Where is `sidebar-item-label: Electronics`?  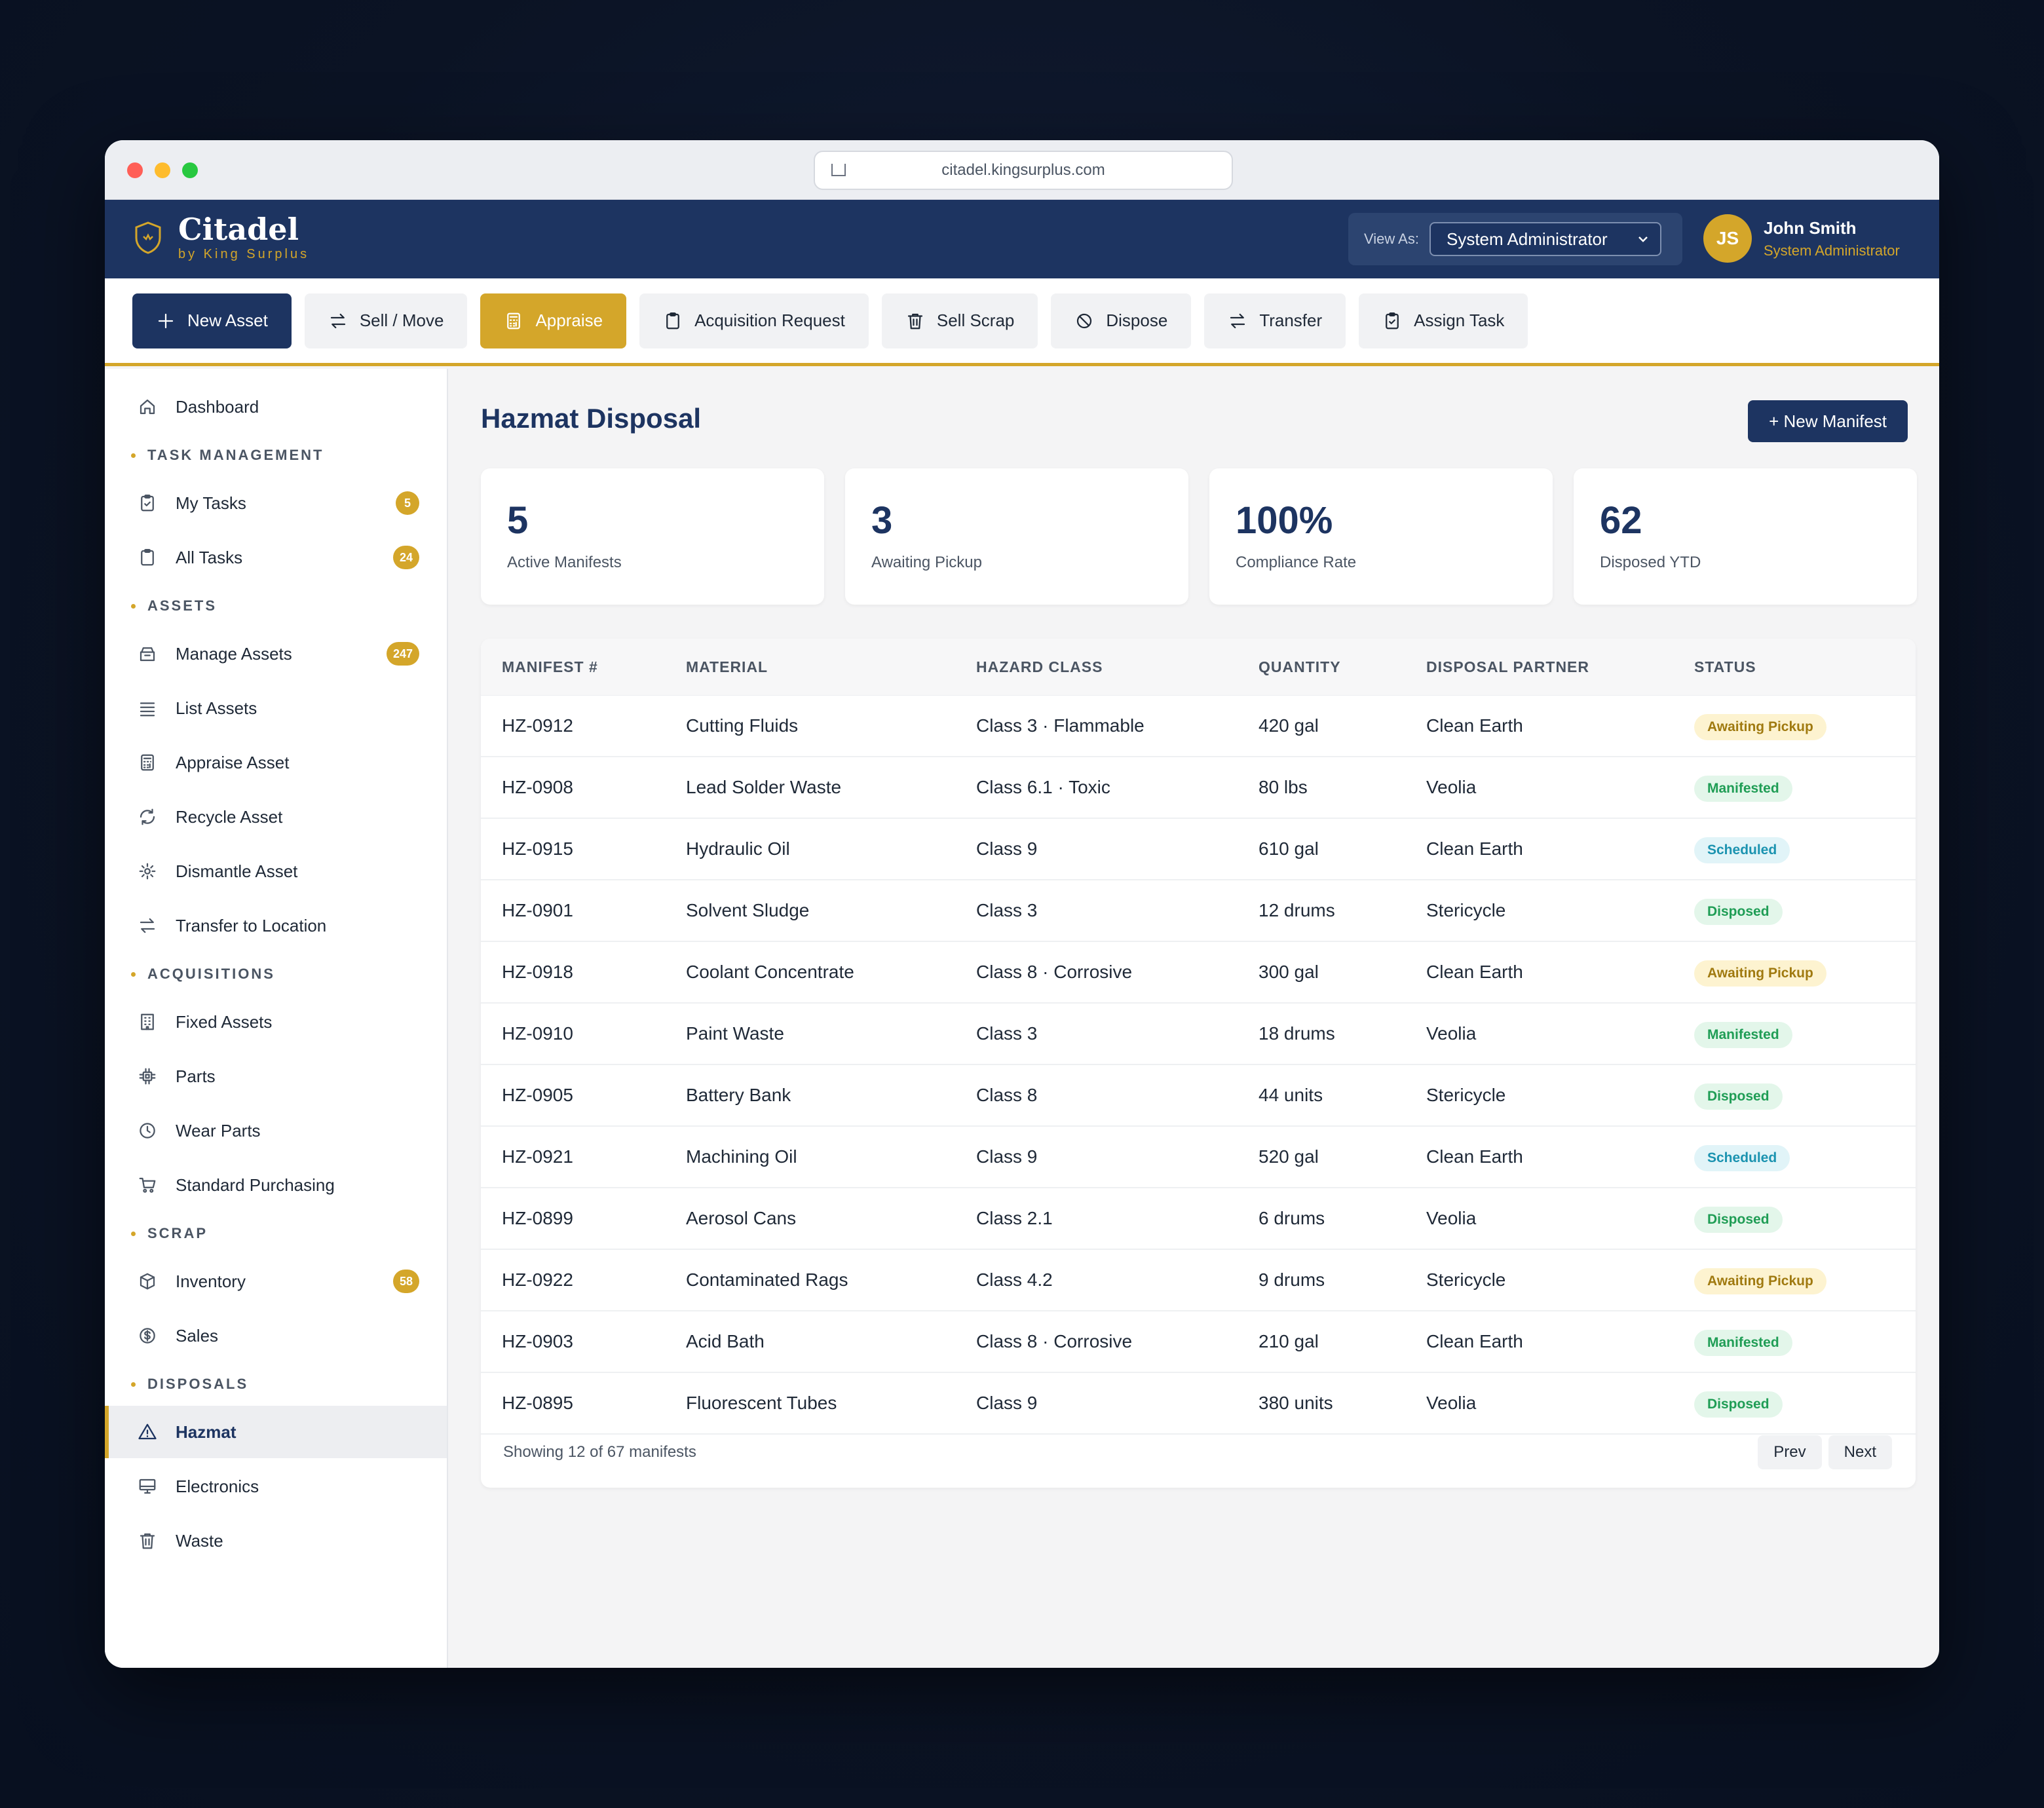 sidebar-item-label: Electronics is located at coordinates (217, 1486).